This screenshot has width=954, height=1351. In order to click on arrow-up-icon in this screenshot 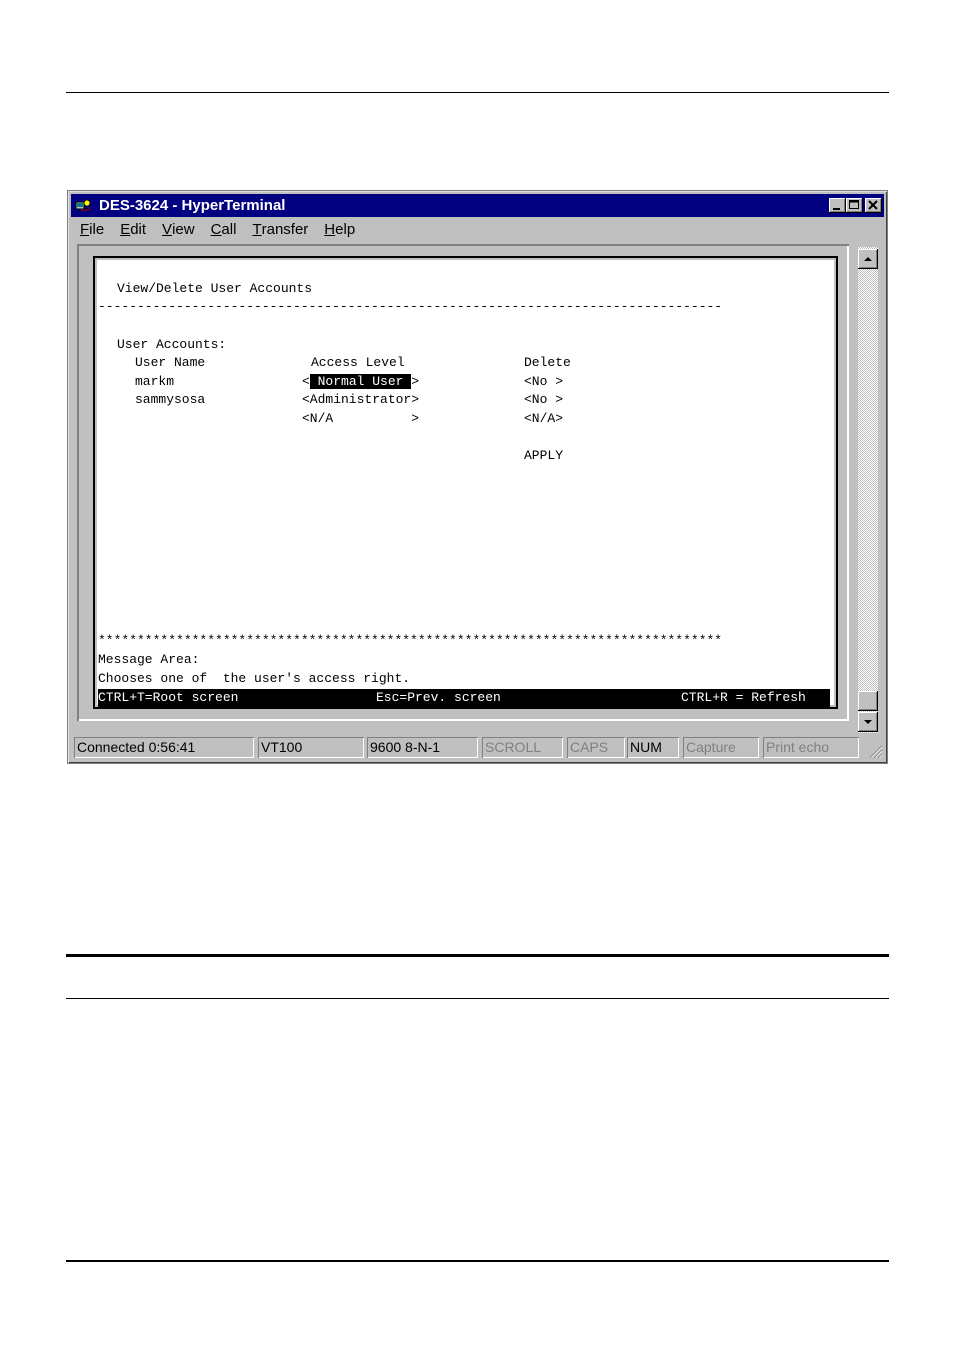, I will do `click(868, 259)`.